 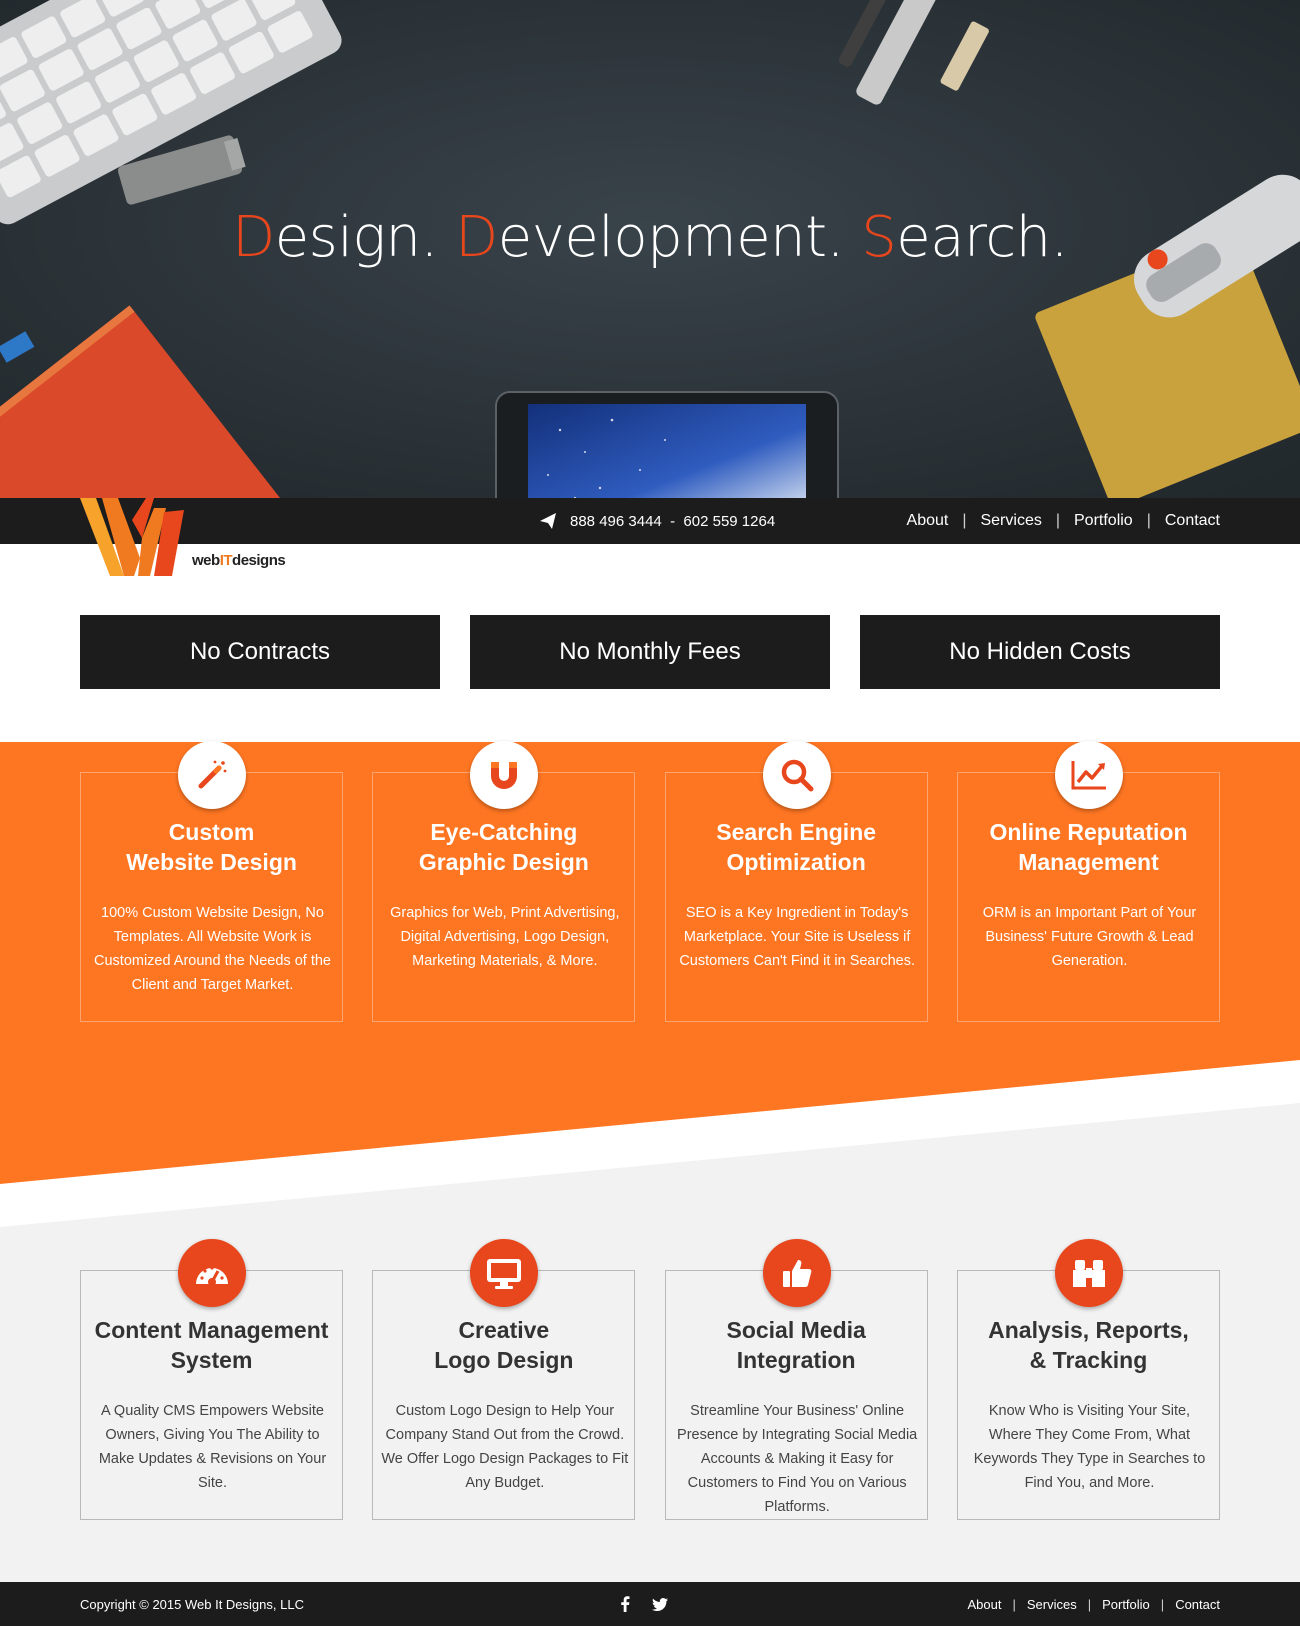 I want to click on service-title: Social Media Integration, so click(x=796, y=1345).